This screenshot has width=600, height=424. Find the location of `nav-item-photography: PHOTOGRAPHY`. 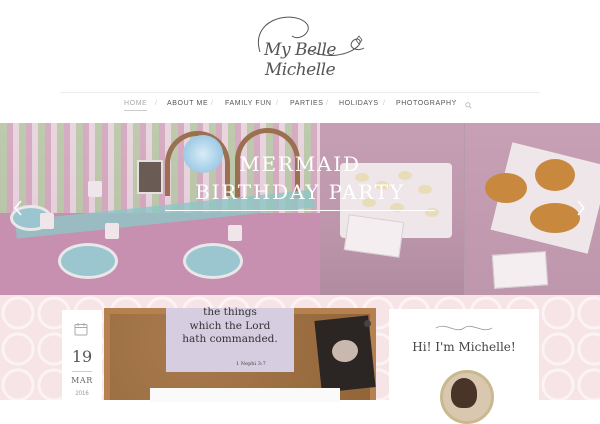

nav-item-photography: PHOTOGRAPHY is located at coordinates (426, 103).